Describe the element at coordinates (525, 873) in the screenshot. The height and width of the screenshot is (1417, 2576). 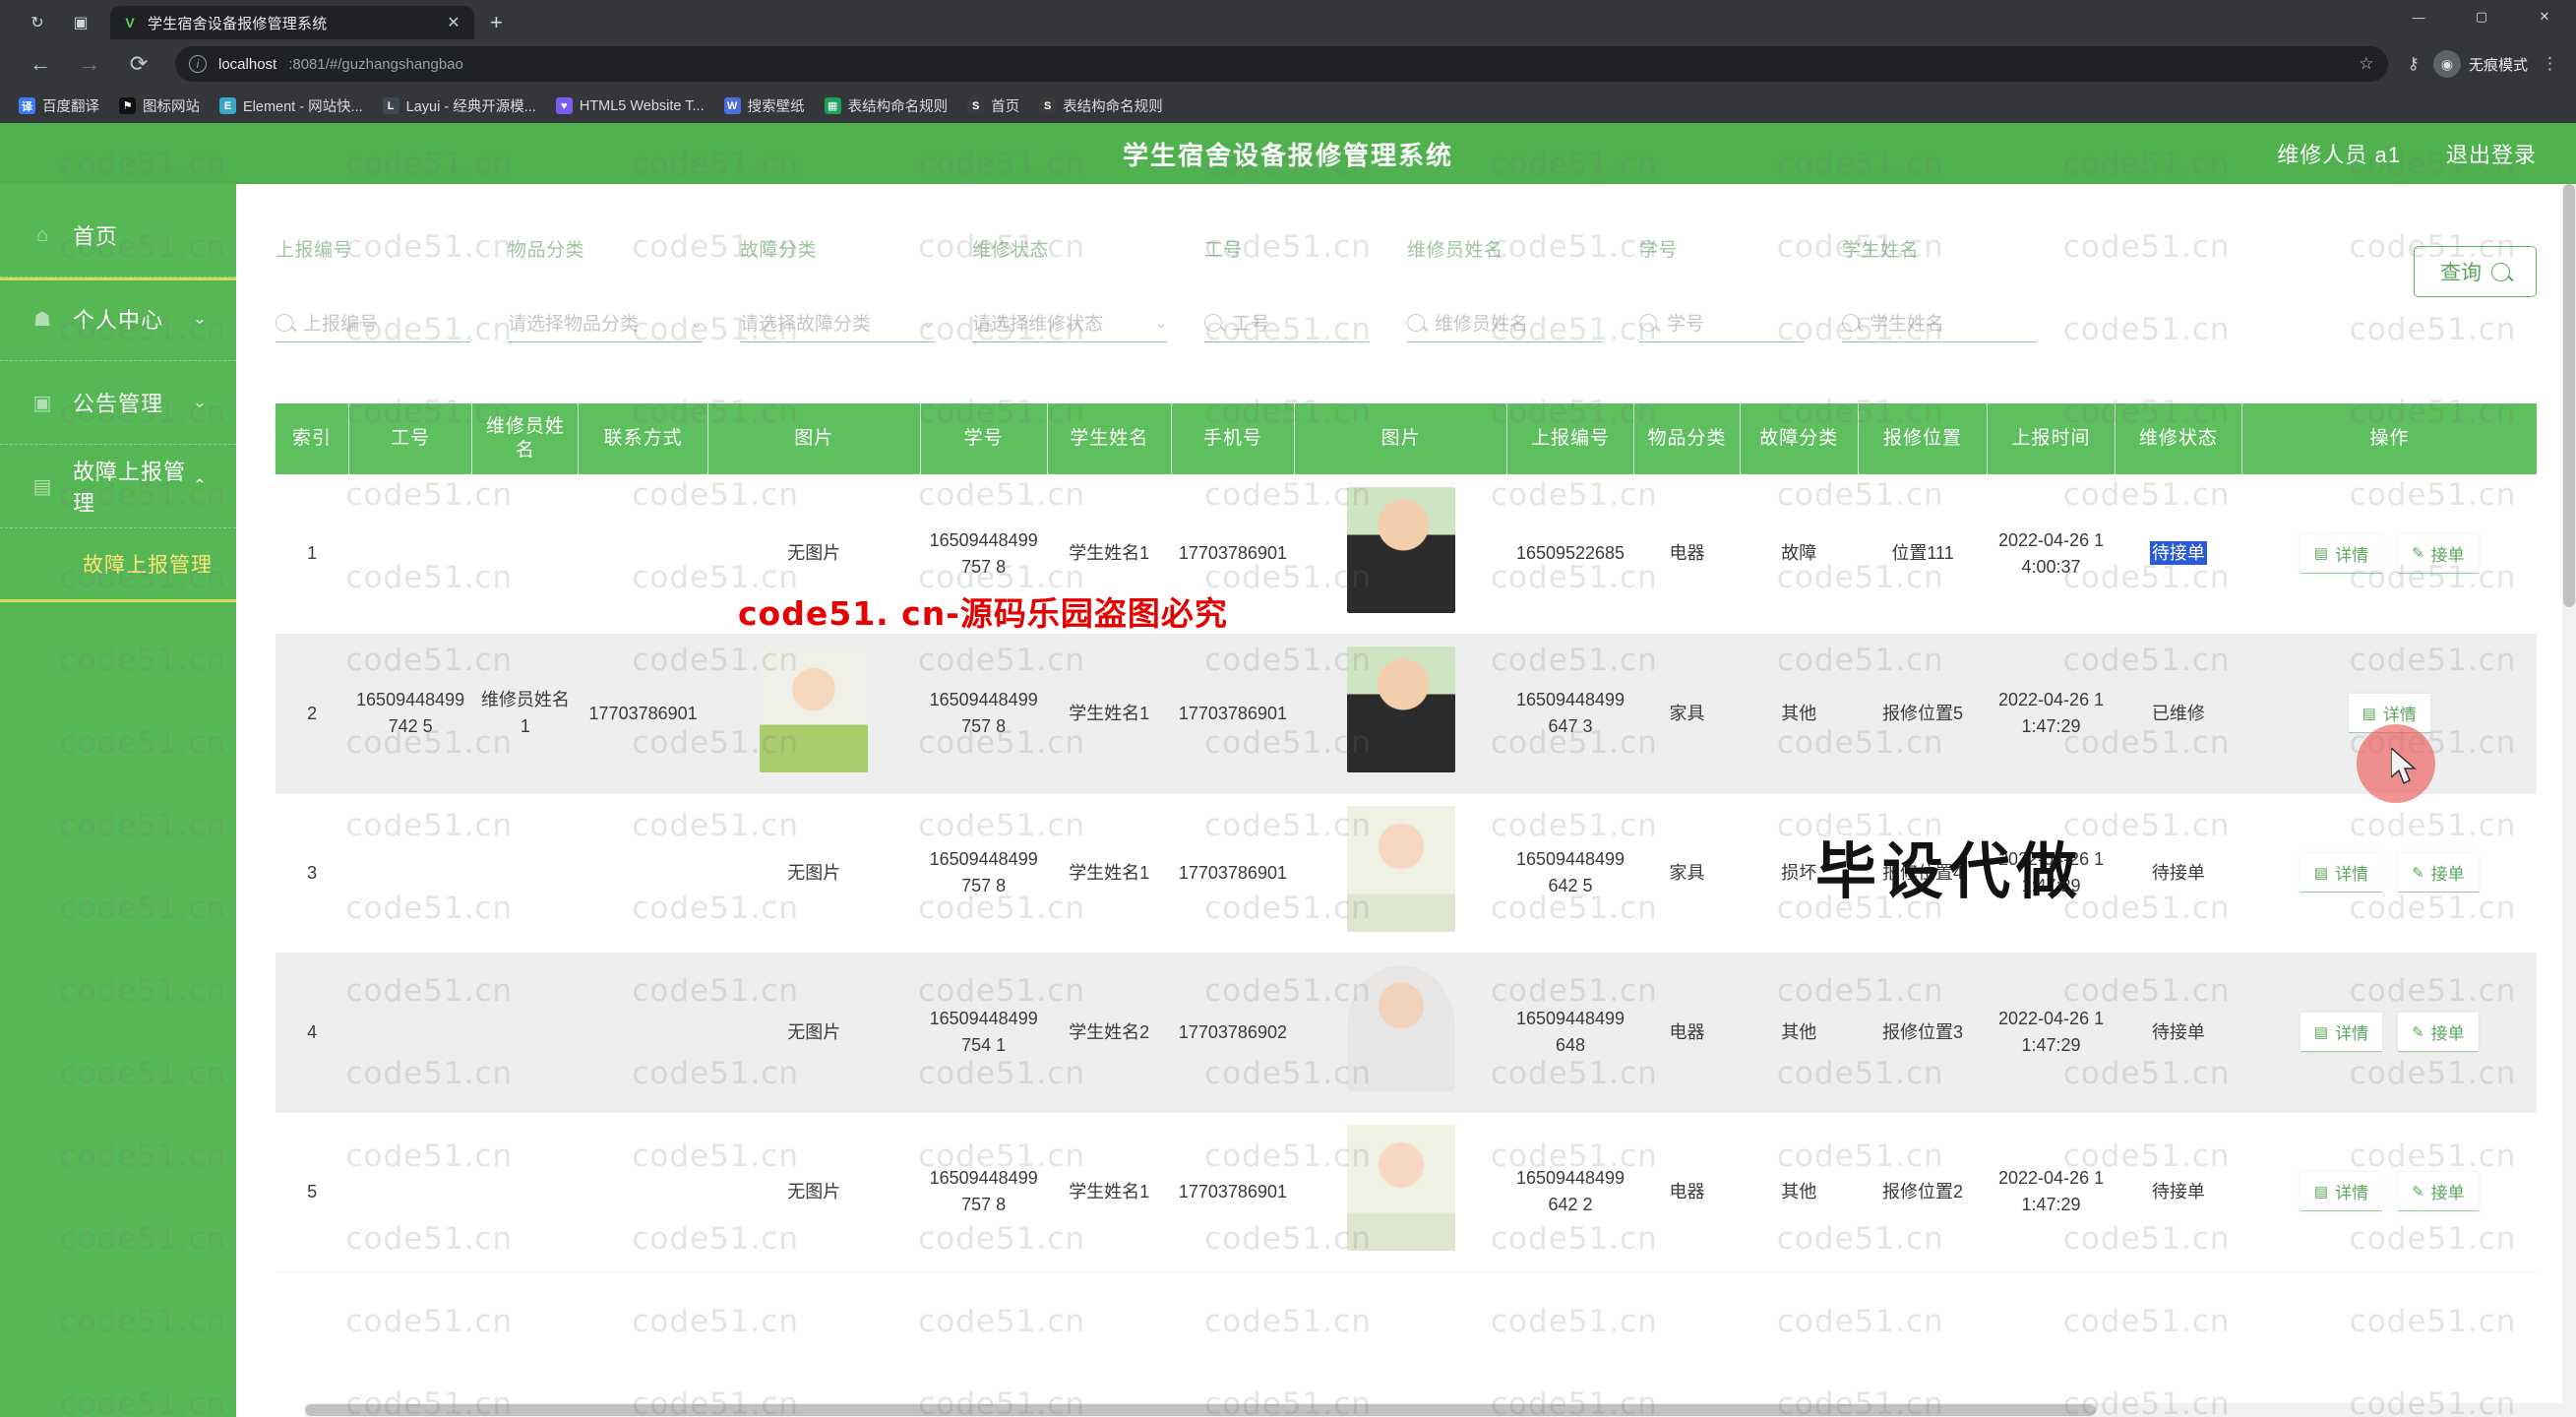
I see `cell-worker-name` at that location.